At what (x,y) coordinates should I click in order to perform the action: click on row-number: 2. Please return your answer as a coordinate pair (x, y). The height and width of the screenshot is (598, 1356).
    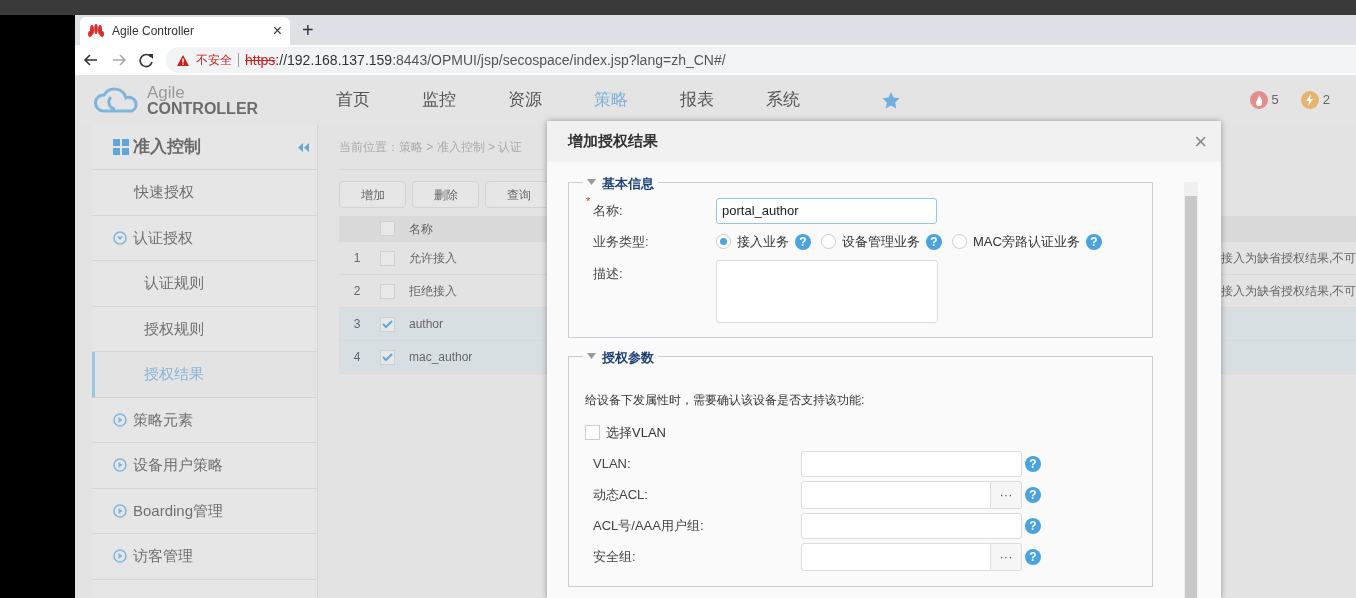
    Looking at the image, I should click on (357, 291).